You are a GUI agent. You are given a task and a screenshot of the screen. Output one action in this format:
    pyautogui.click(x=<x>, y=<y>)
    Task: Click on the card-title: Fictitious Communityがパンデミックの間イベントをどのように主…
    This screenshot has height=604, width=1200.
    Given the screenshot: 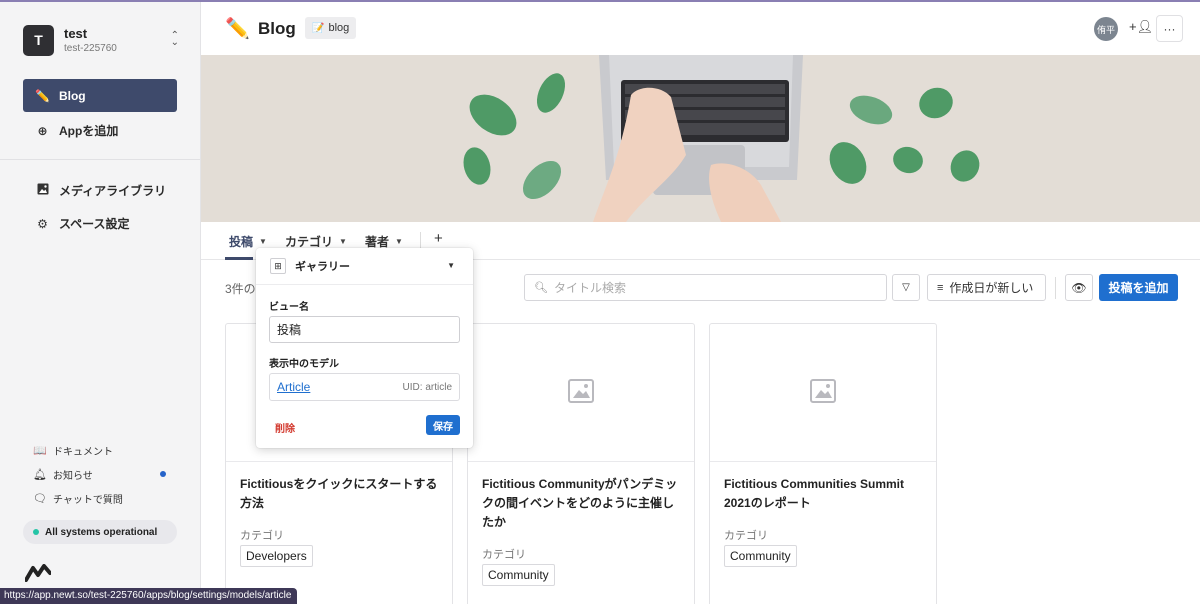 What is the action you would take?
    pyautogui.click(x=580, y=503)
    